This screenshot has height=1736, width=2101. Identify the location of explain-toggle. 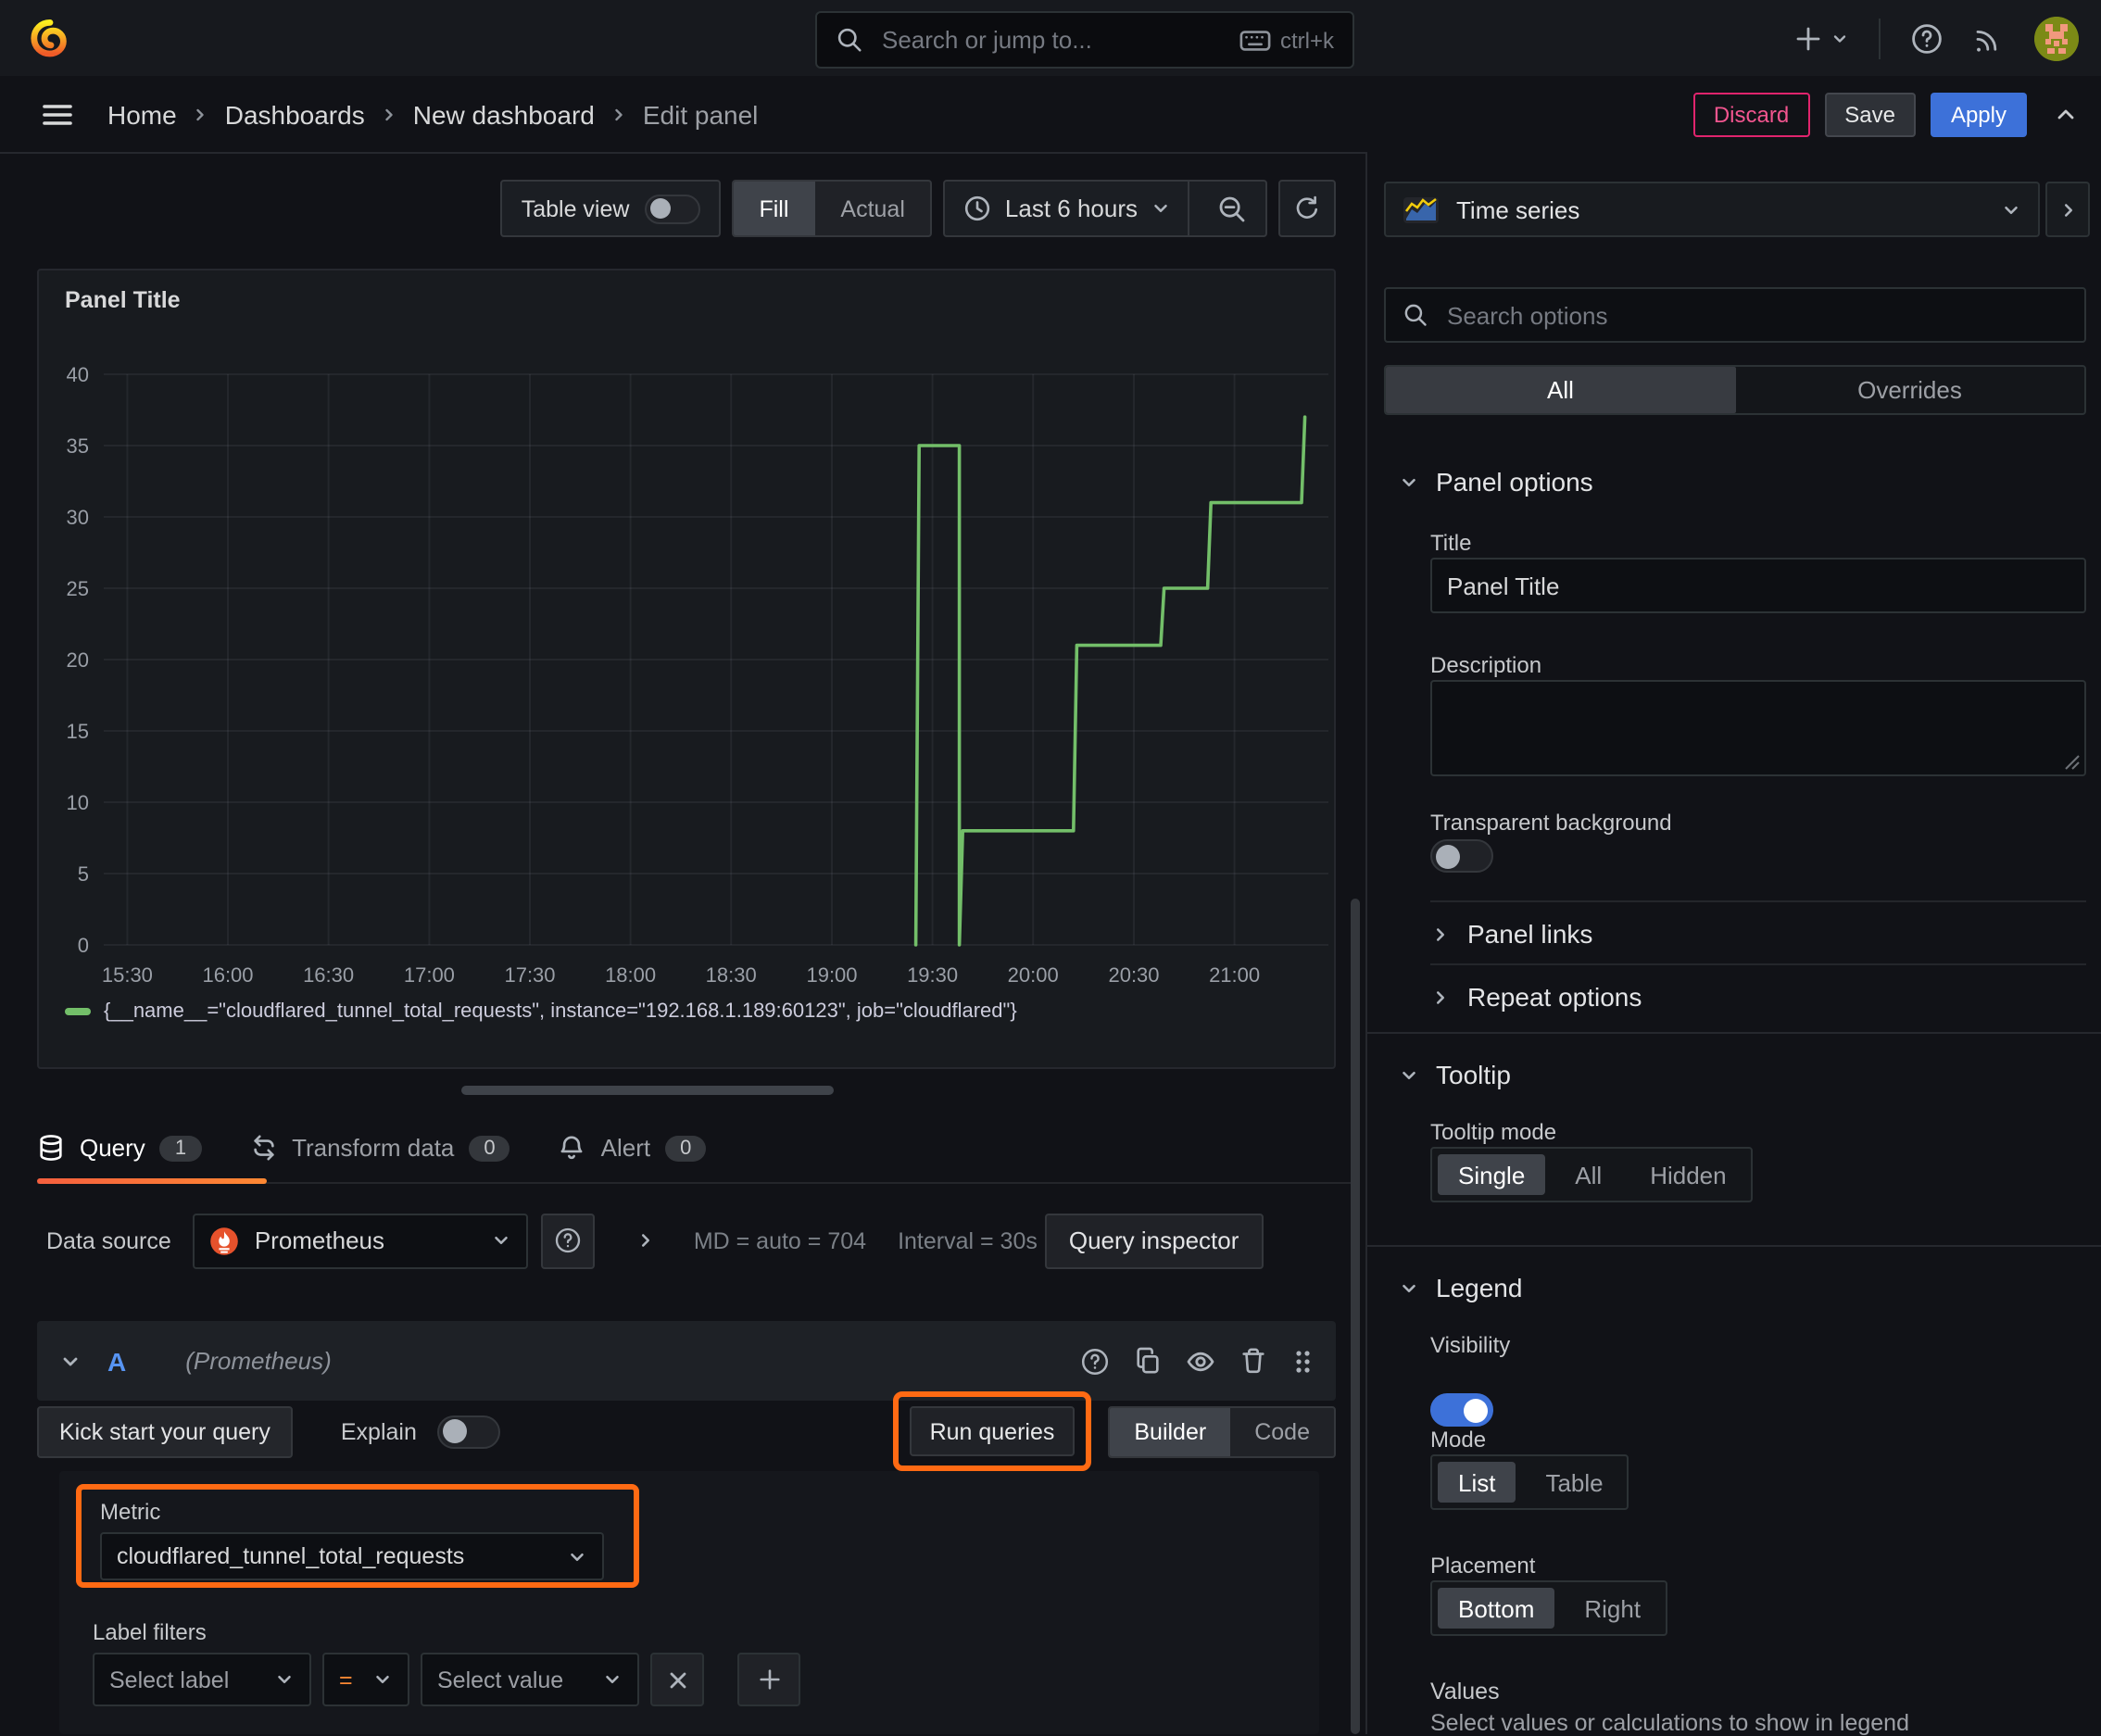
(468, 1431).